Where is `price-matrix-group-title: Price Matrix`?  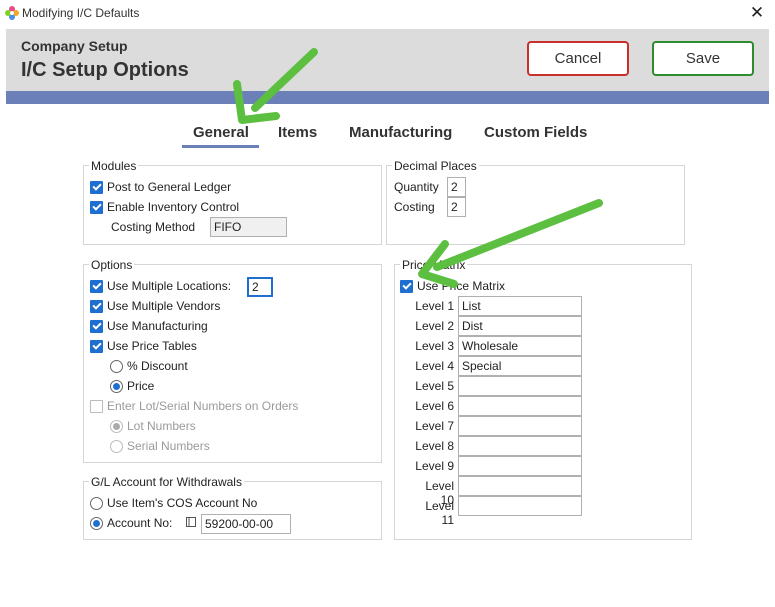
price-matrix-group-title: Price Matrix is located at coordinates (434, 265).